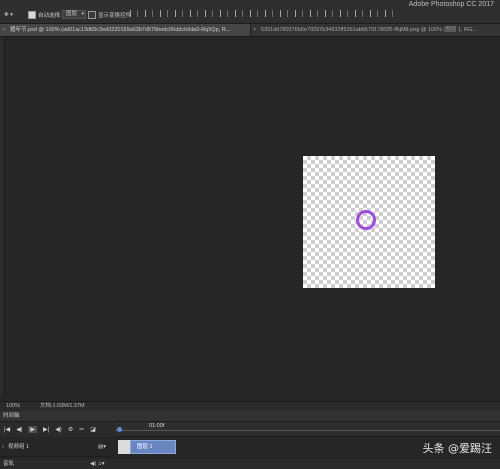  Describe the element at coordinates (179, 13) in the screenshot. I see `align-left-icon` at that location.